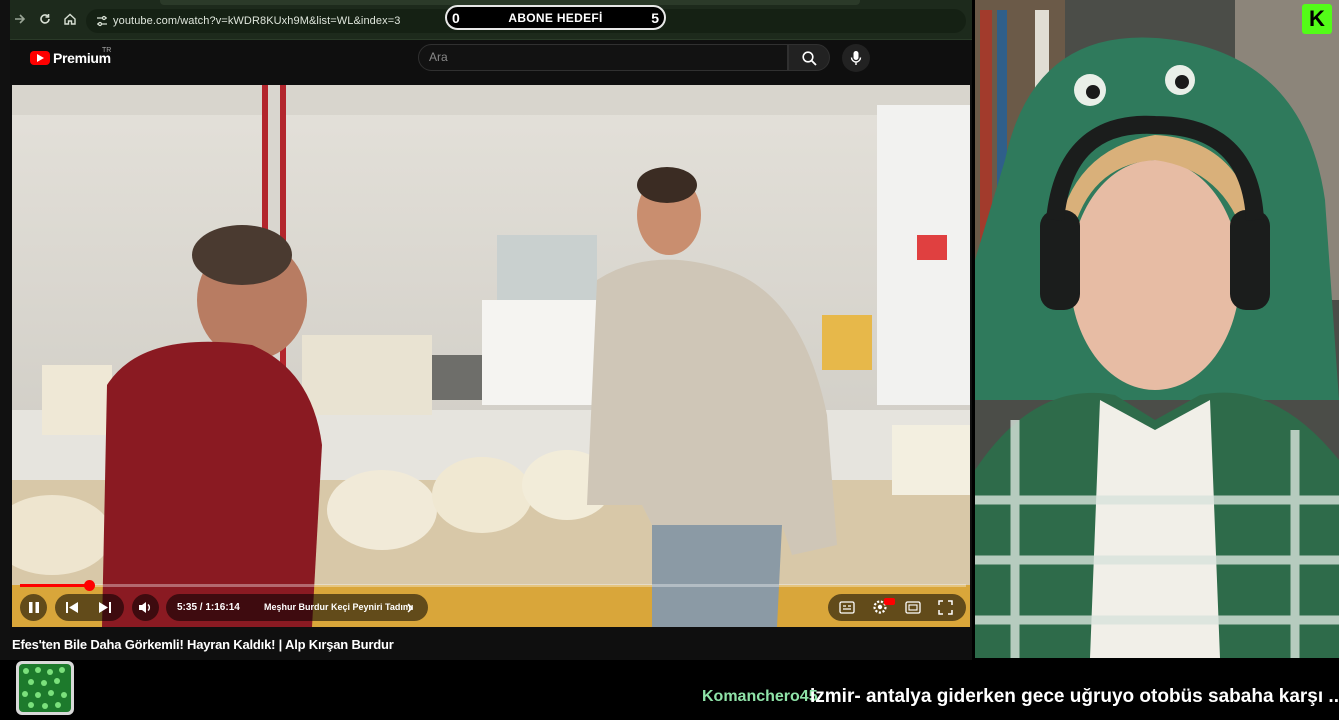  I want to click on progress-played, so click(55, 585).